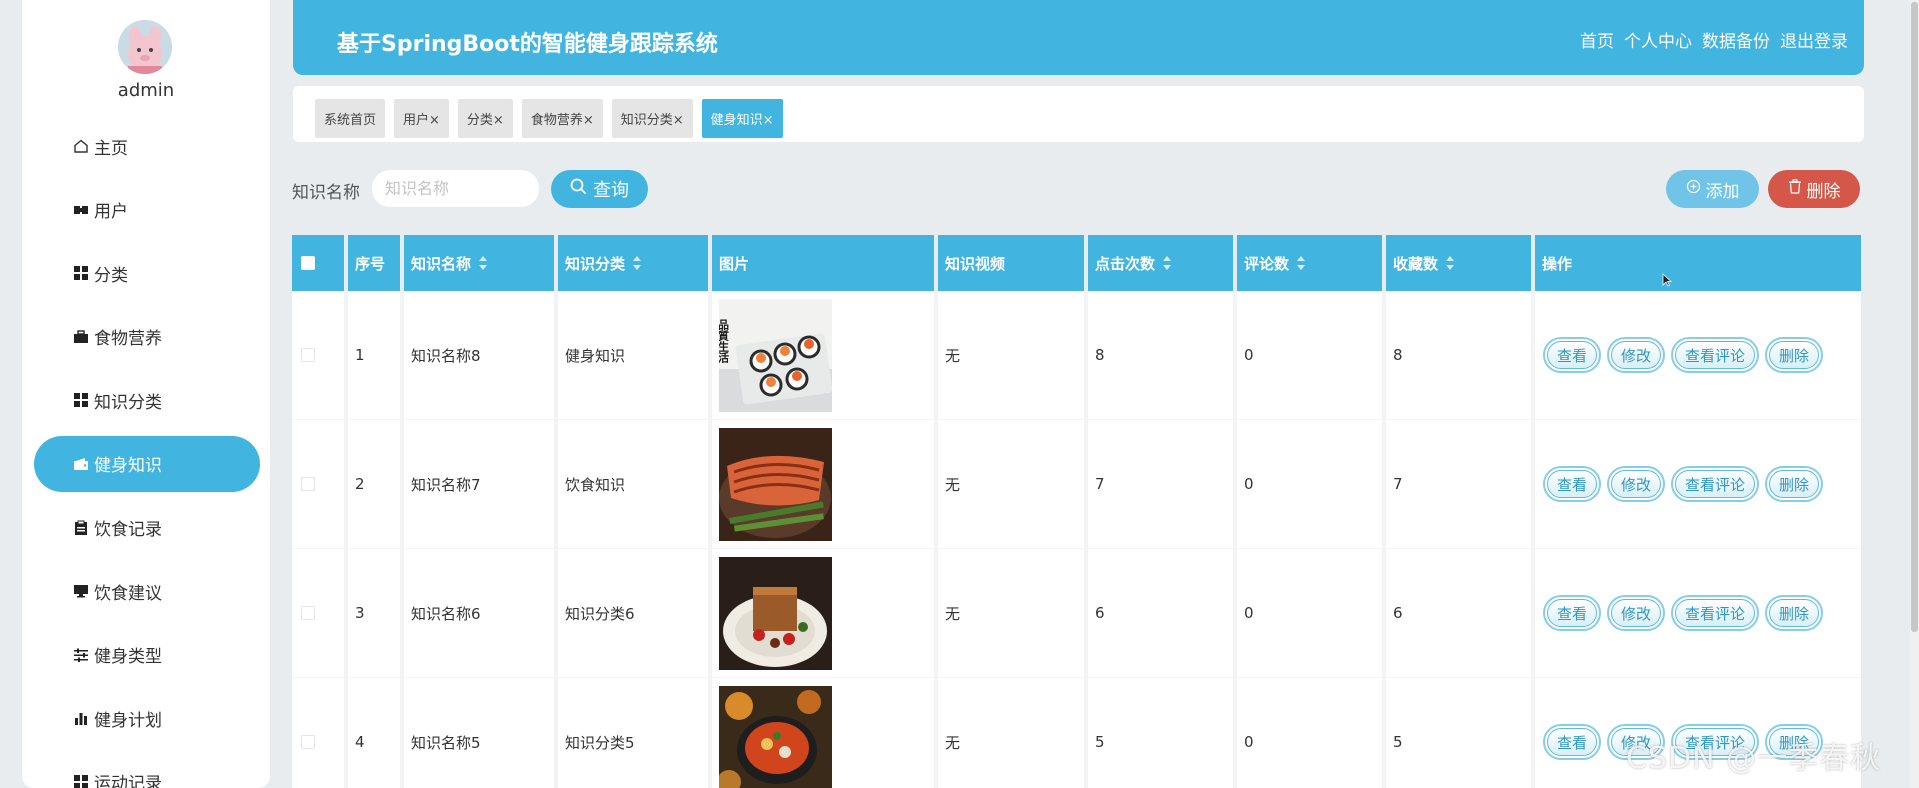  Describe the element at coordinates (481, 355) in the screenshot. I see `row-name: 知识名称8` at that location.